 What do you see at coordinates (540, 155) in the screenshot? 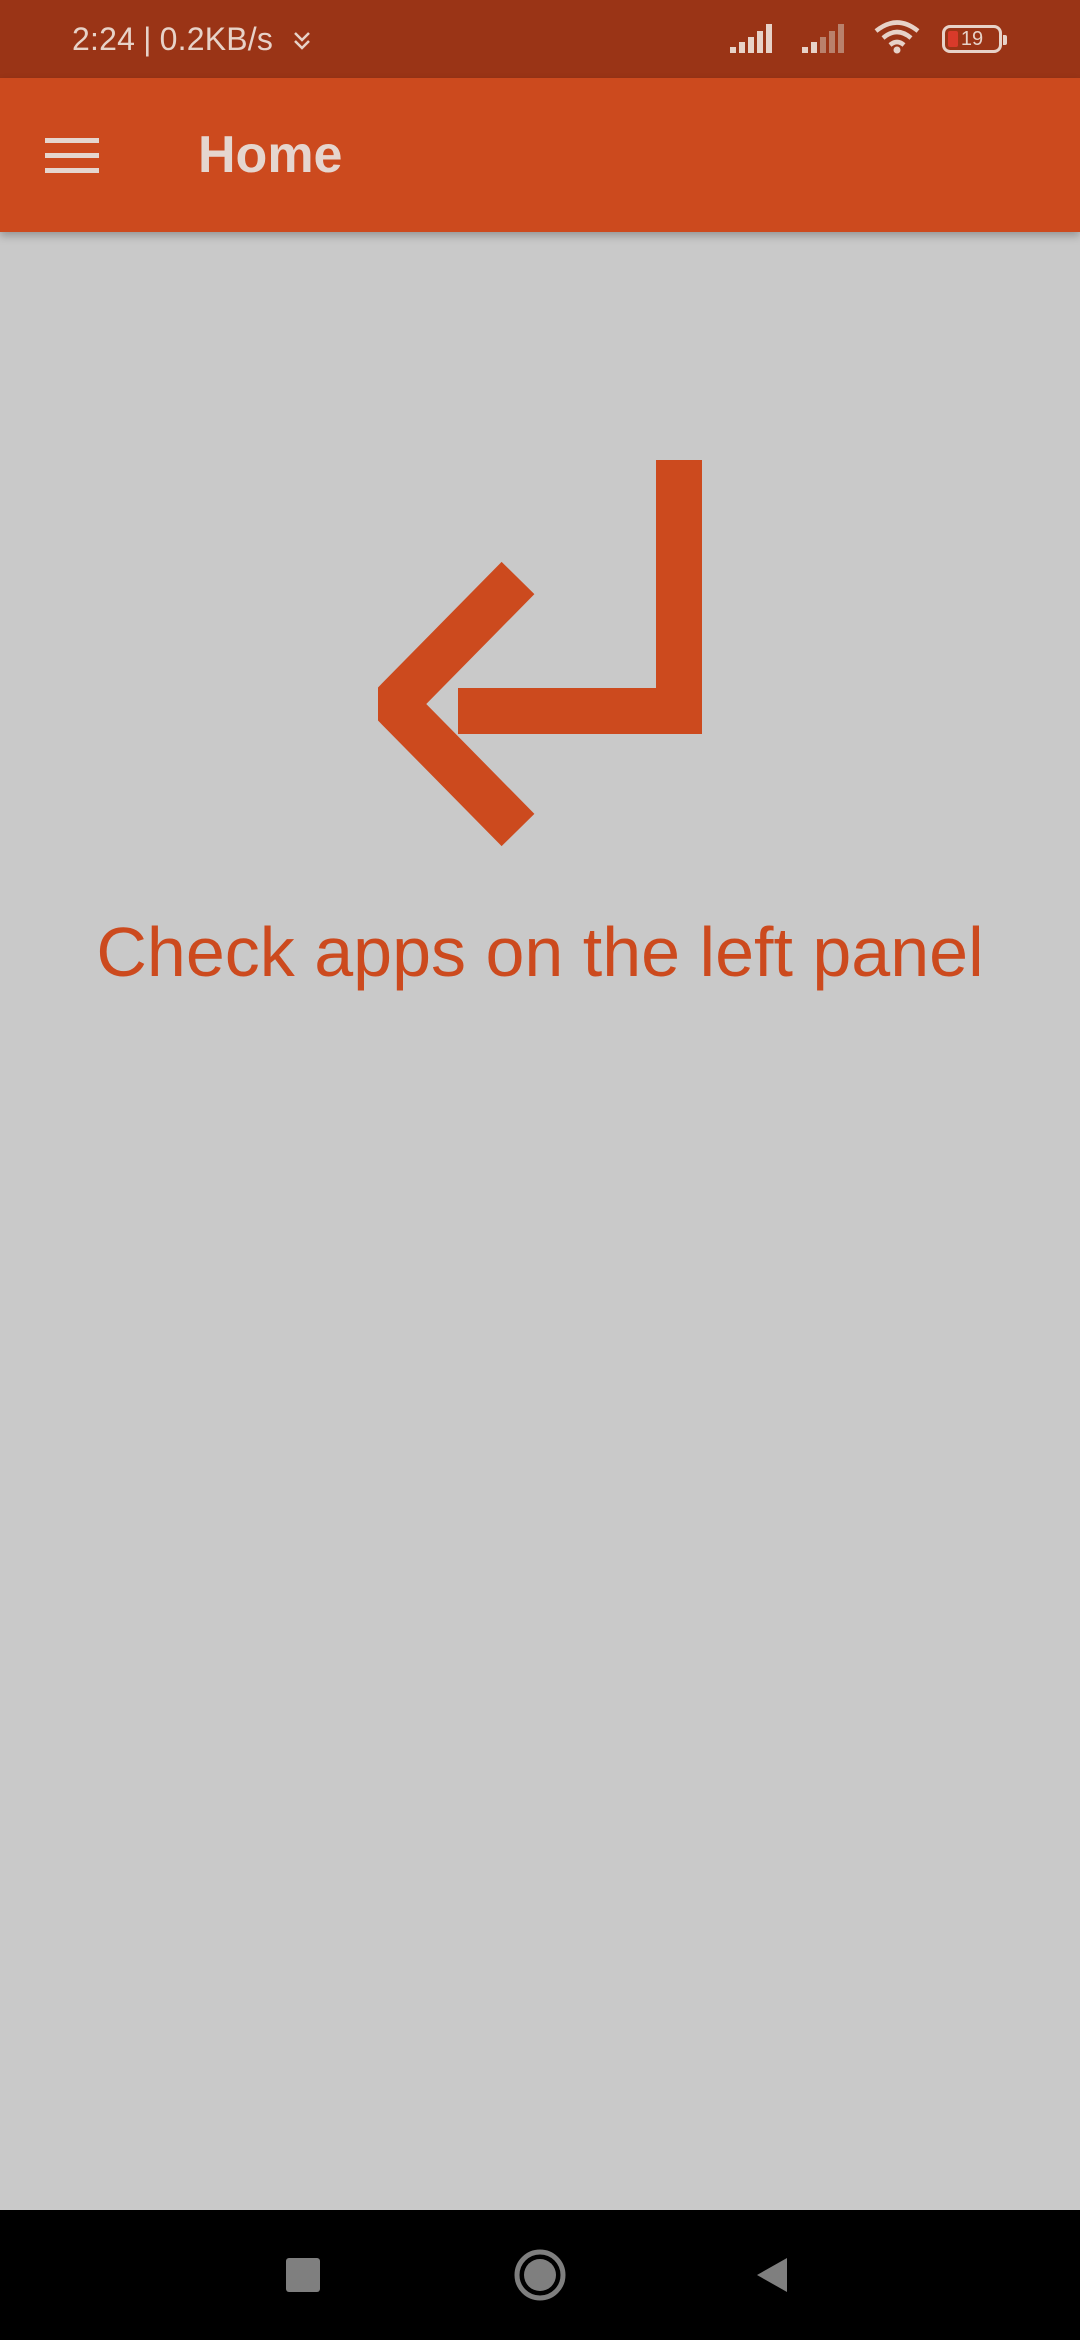
I see `app-bar: Home` at bounding box center [540, 155].